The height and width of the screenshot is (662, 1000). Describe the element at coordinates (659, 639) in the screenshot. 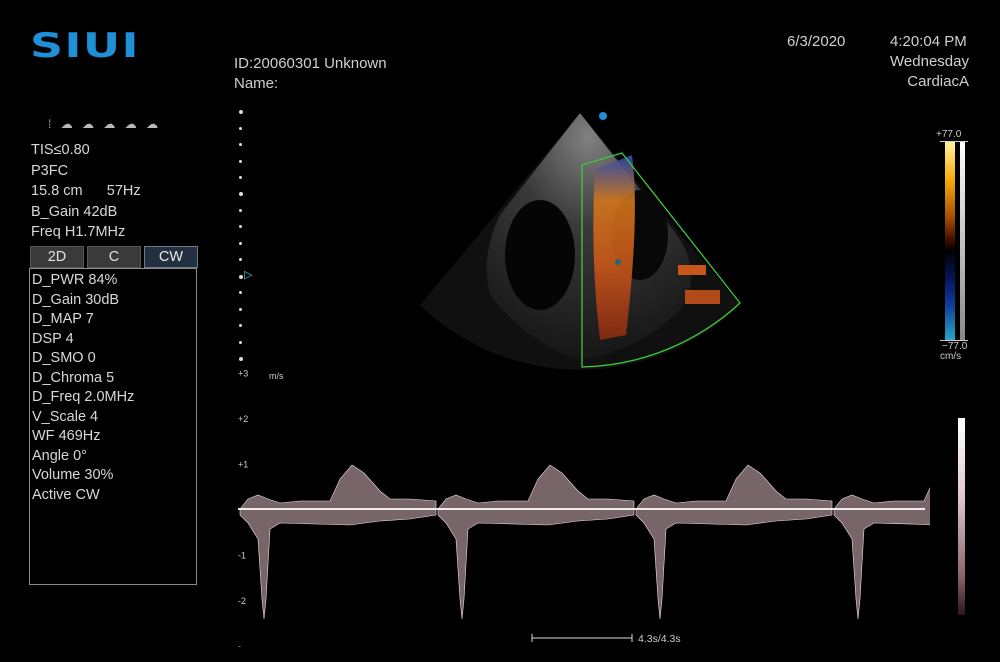

I see `sweep-time-label: 4.3s/4.3s` at that location.